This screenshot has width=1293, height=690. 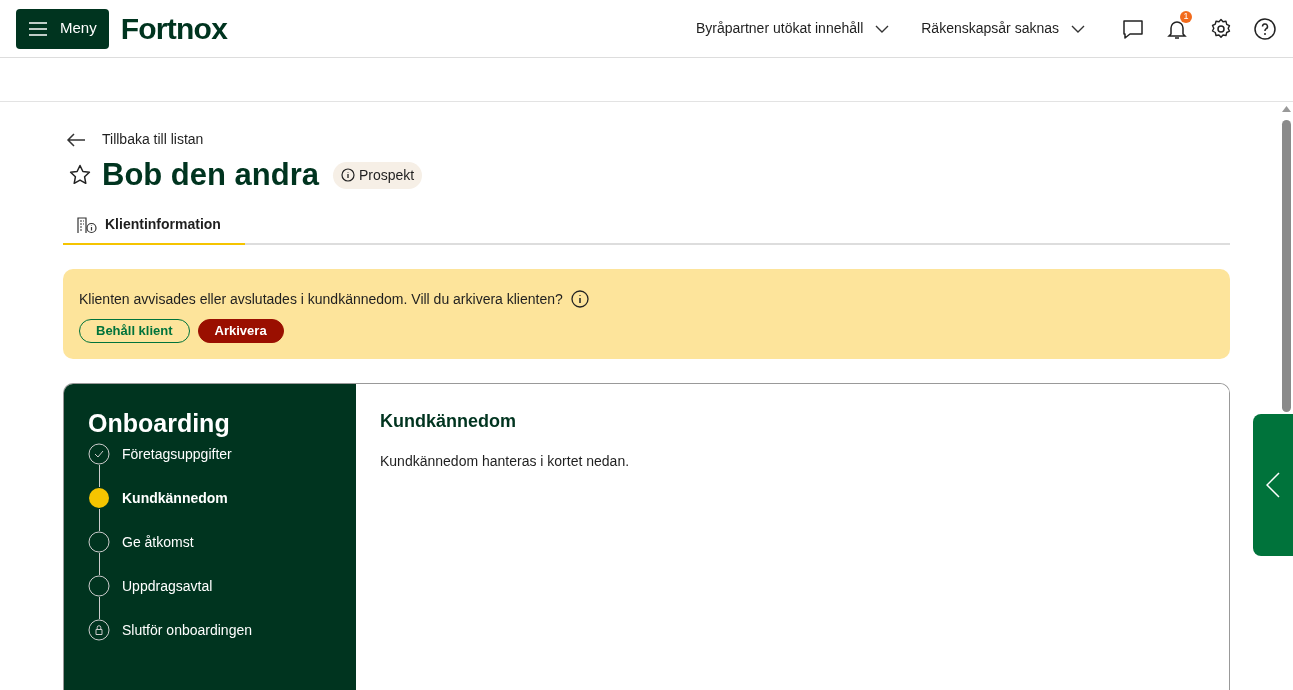 What do you see at coordinates (1186, 16) in the screenshot?
I see `notification-count: 1` at bounding box center [1186, 16].